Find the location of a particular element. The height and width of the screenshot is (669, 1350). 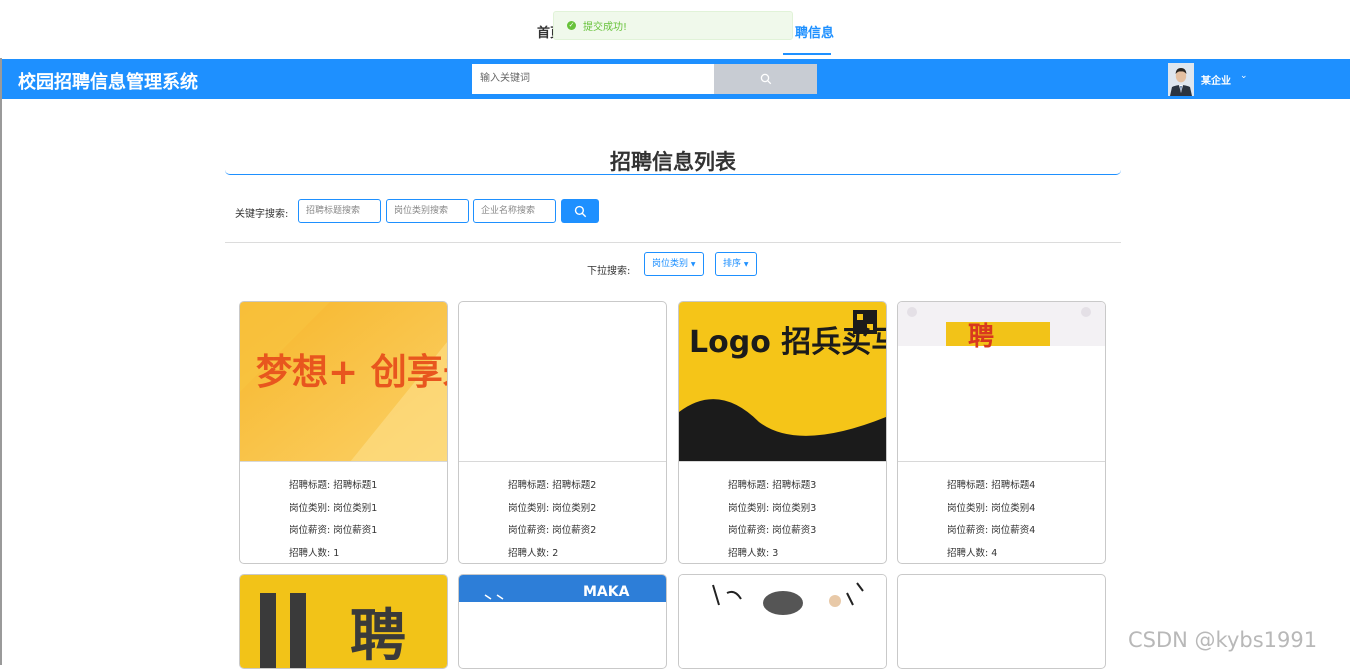

job-title: 招聘标题: 招聘标题3 is located at coordinates (772, 485).